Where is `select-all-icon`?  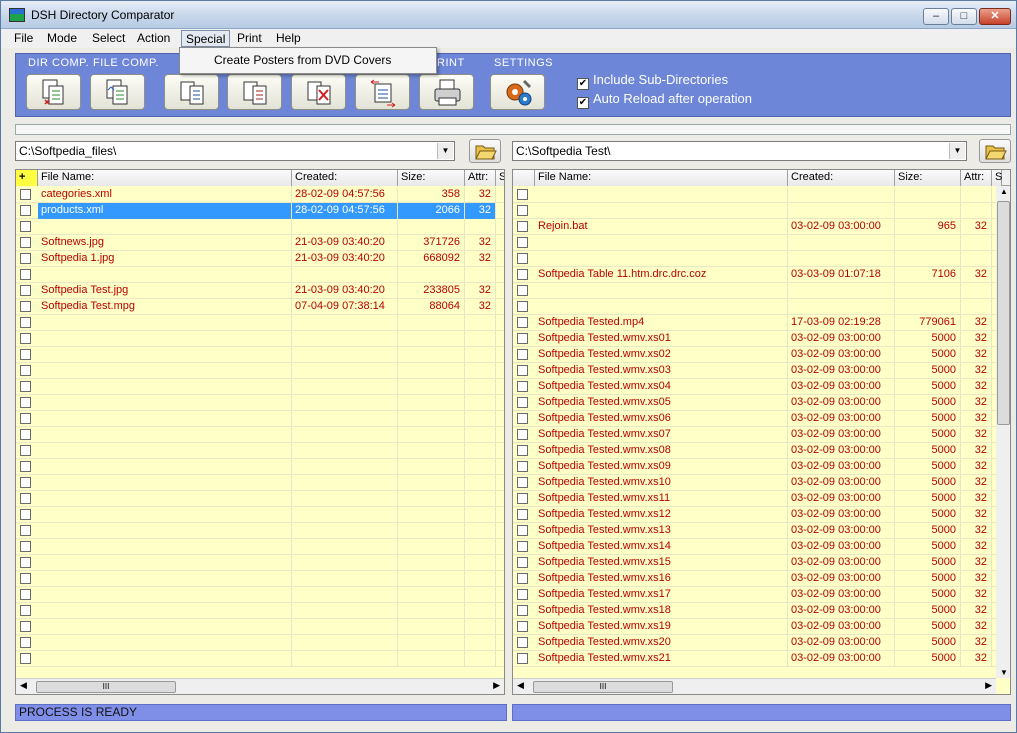
select-all-icon is located at coordinates (524, 178).